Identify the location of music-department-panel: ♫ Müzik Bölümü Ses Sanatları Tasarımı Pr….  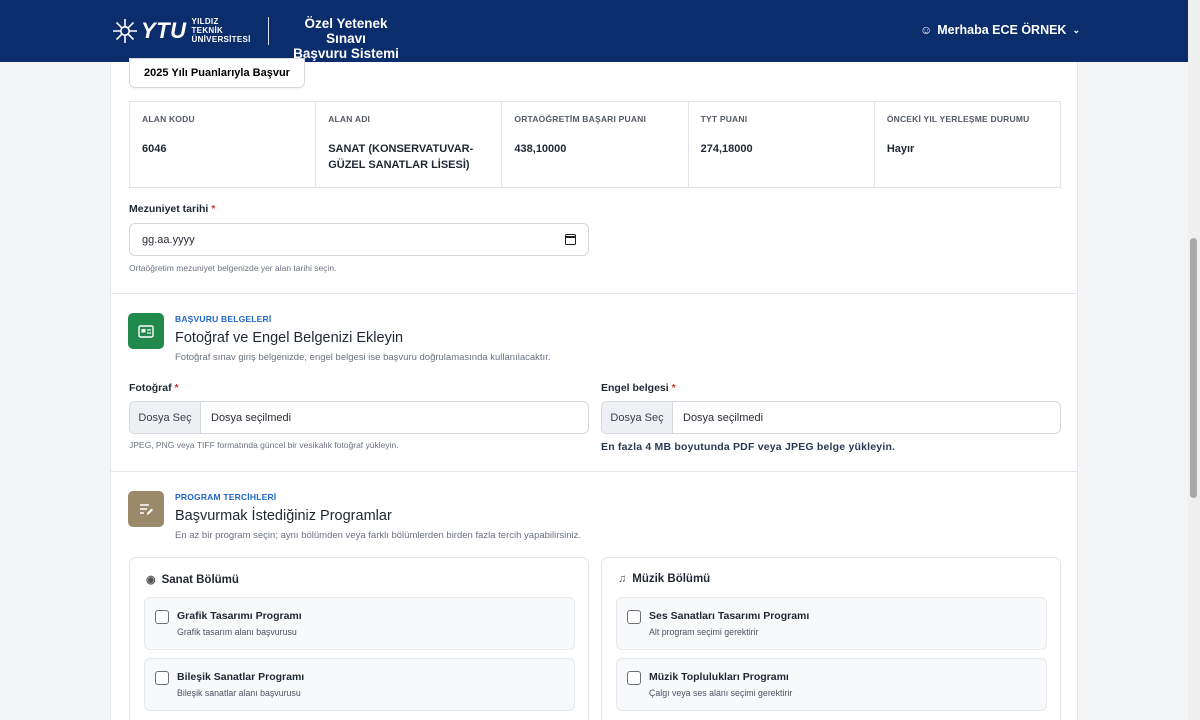
(831, 638).